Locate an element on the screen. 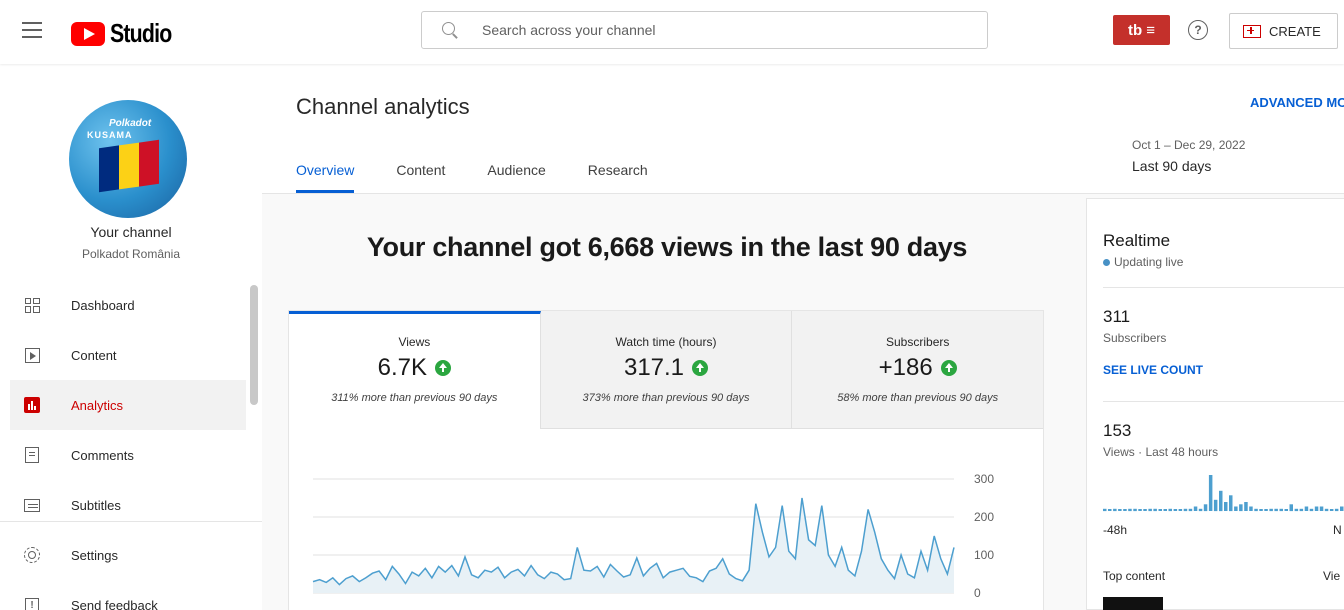  sidebar-item-label: Subtitles is located at coordinates (96, 505).